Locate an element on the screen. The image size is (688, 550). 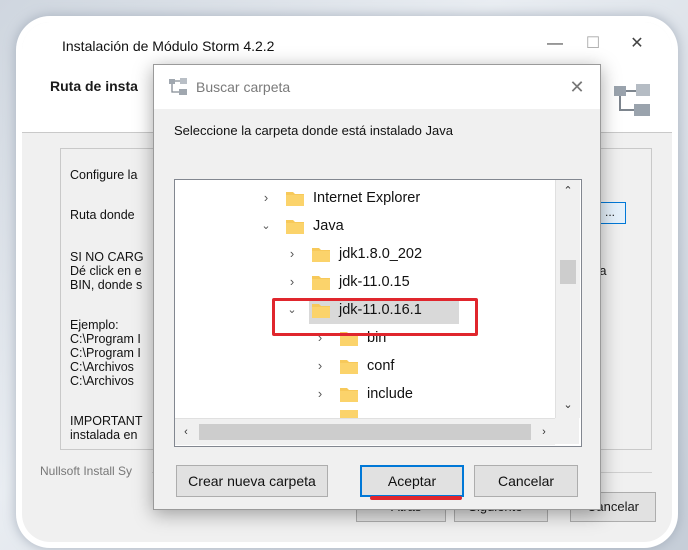
minimize-button: — is located at coordinates (555, 44).